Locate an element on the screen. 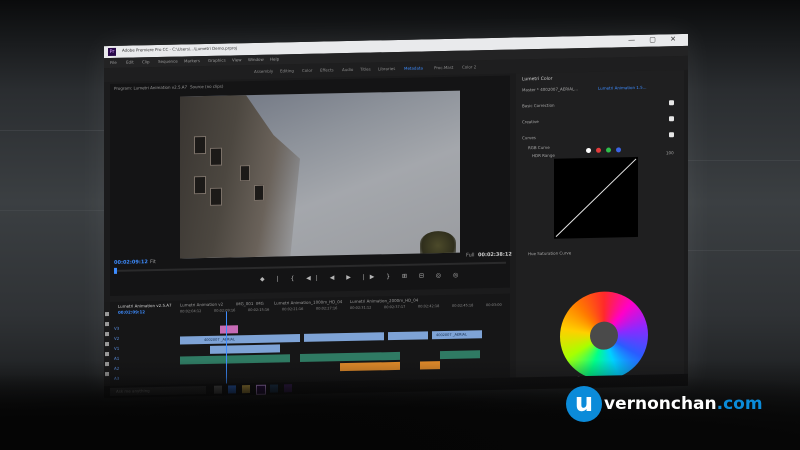 This screenshot has height=450, width=800. program-timecode-current: 00:02:09:12 is located at coordinates (131, 262).